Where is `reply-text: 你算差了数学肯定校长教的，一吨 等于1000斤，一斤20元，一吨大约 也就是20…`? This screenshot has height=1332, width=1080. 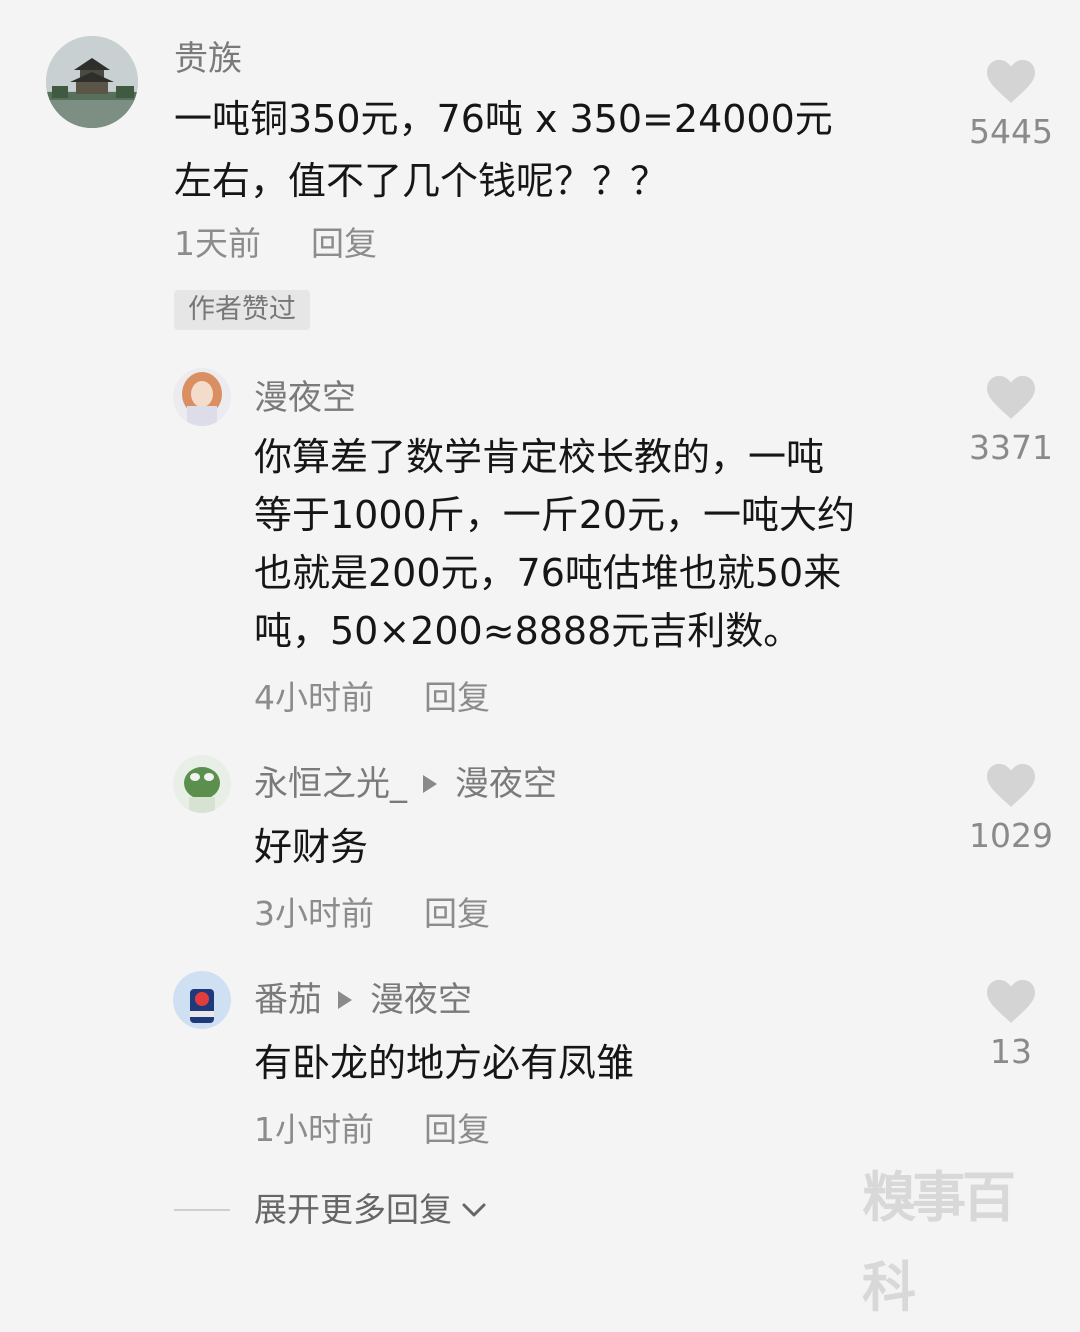 reply-text: 你算差了数学肯定校长教的，一吨 等于1000斤，一斤20元，一吨大约 也就是20… is located at coordinates (604, 544).